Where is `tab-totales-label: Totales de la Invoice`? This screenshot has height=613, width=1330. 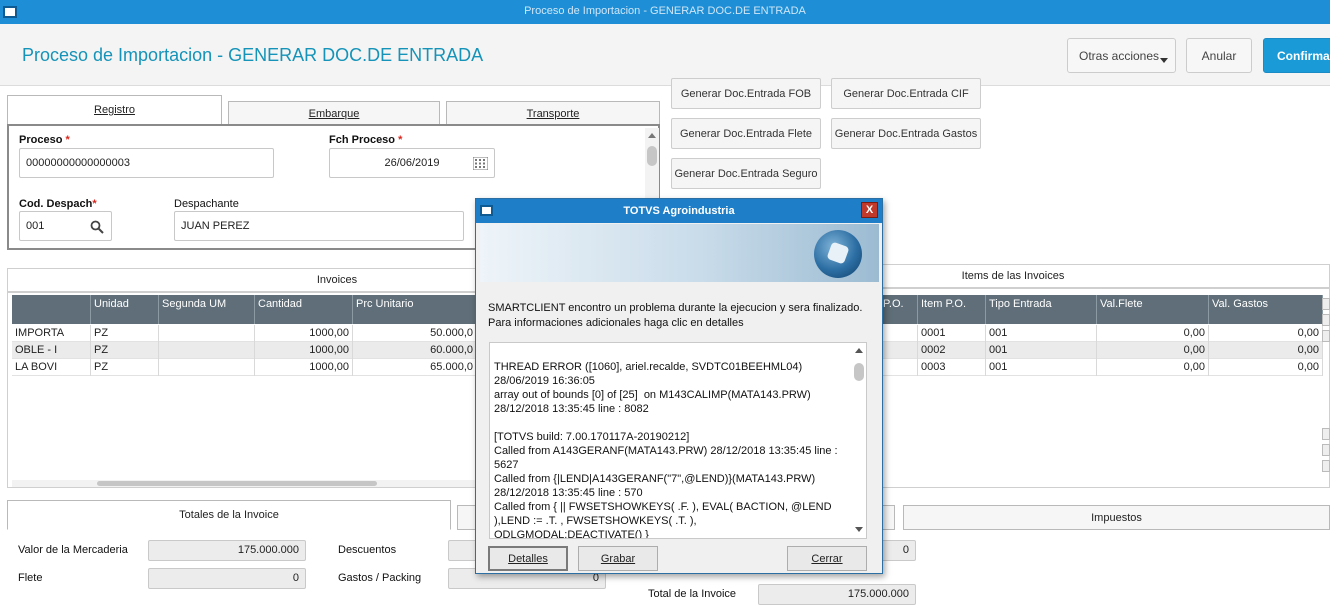 tab-totales-label: Totales de la Invoice is located at coordinates (229, 515).